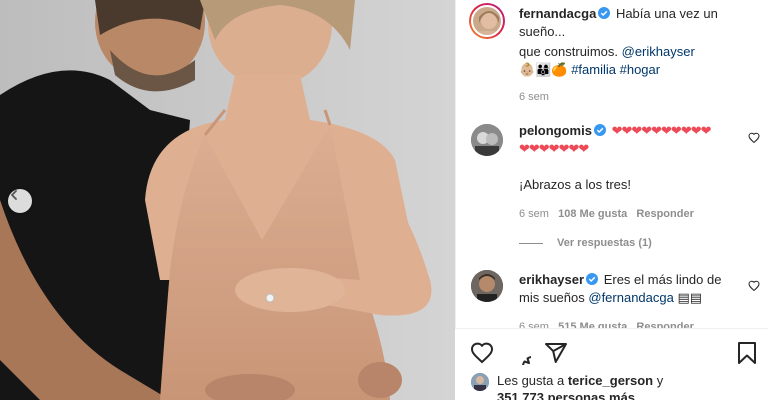 The image size is (768, 400). I want to click on chevron-left-icon, so click(14, 195).